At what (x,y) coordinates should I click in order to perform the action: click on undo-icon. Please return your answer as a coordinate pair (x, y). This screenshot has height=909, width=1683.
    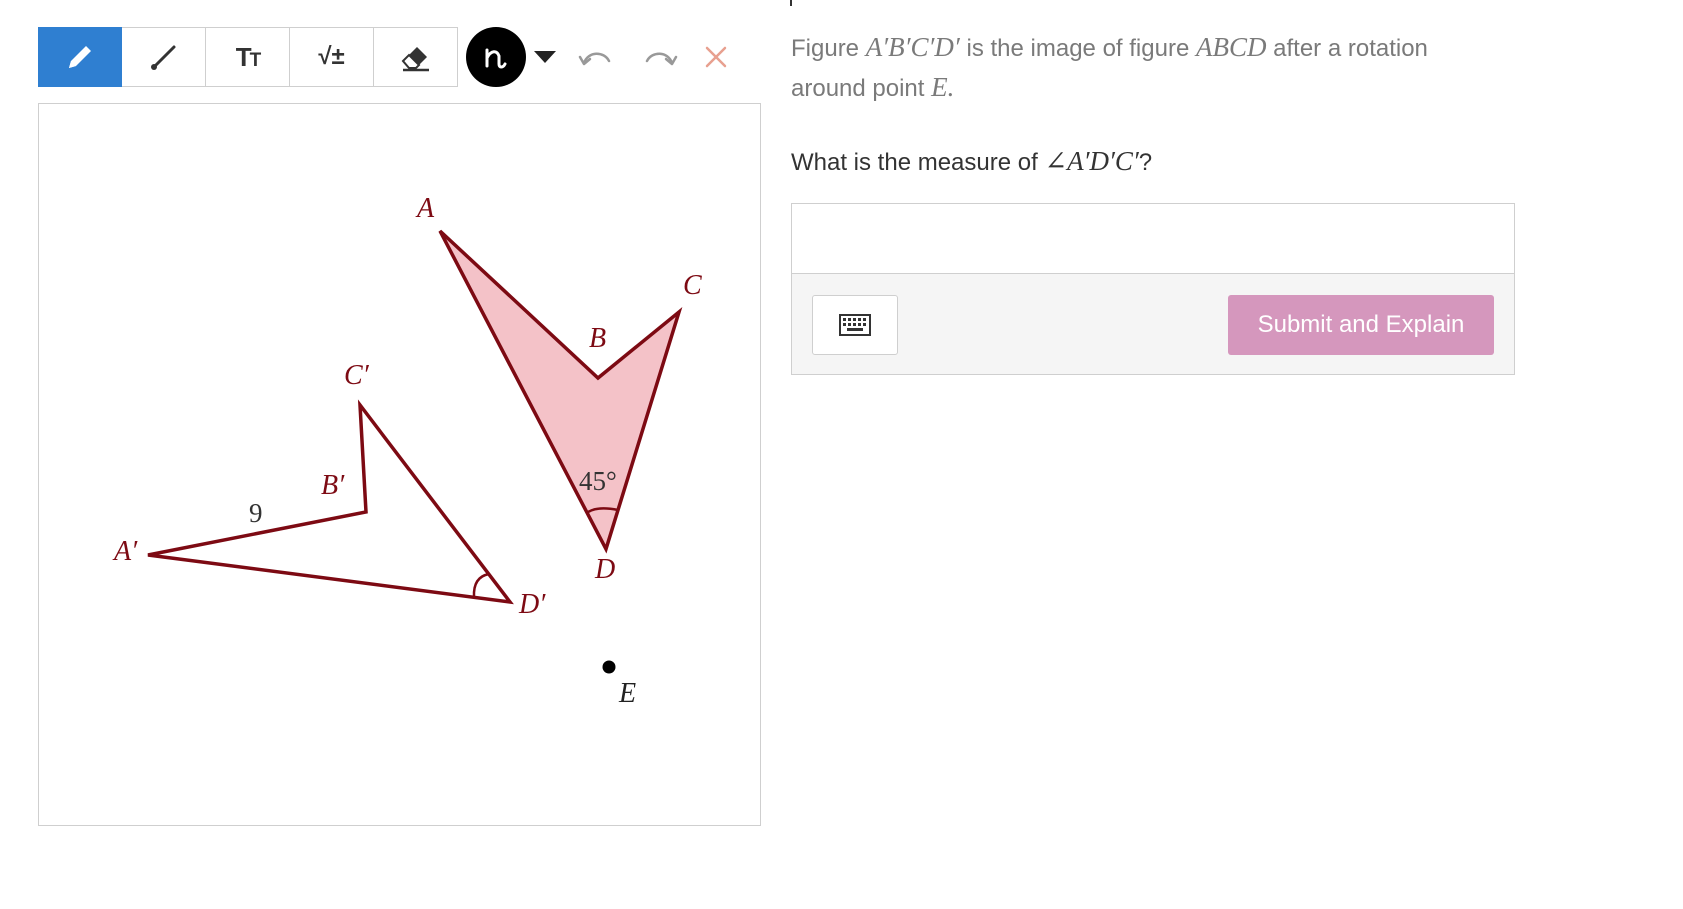
    Looking at the image, I should click on (594, 59).